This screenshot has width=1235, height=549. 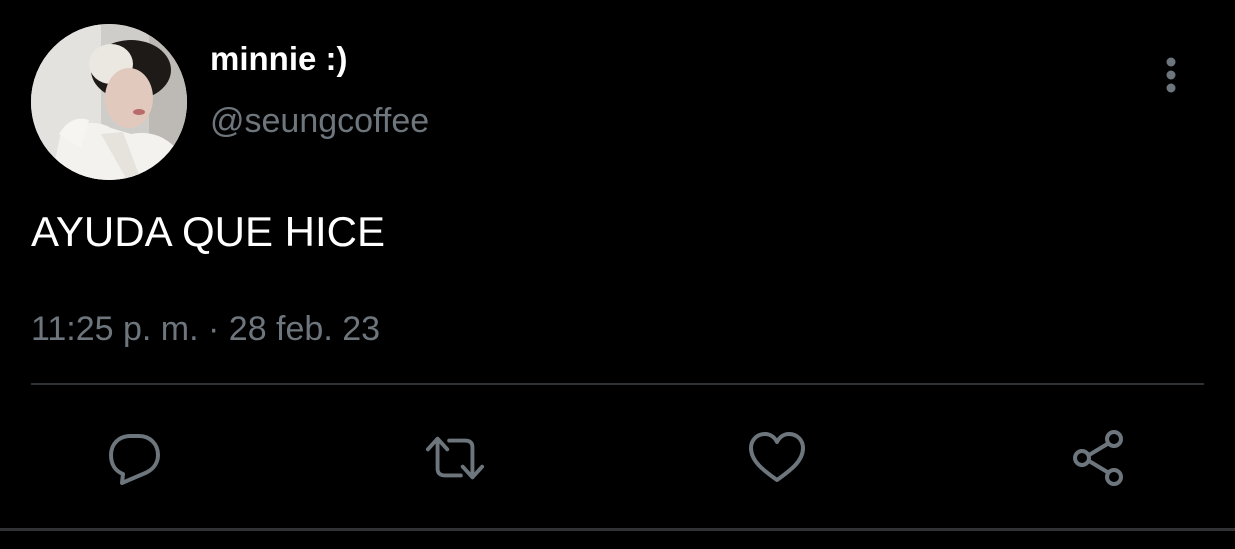 I want to click on reply-icon, so click(x=134, y=459).